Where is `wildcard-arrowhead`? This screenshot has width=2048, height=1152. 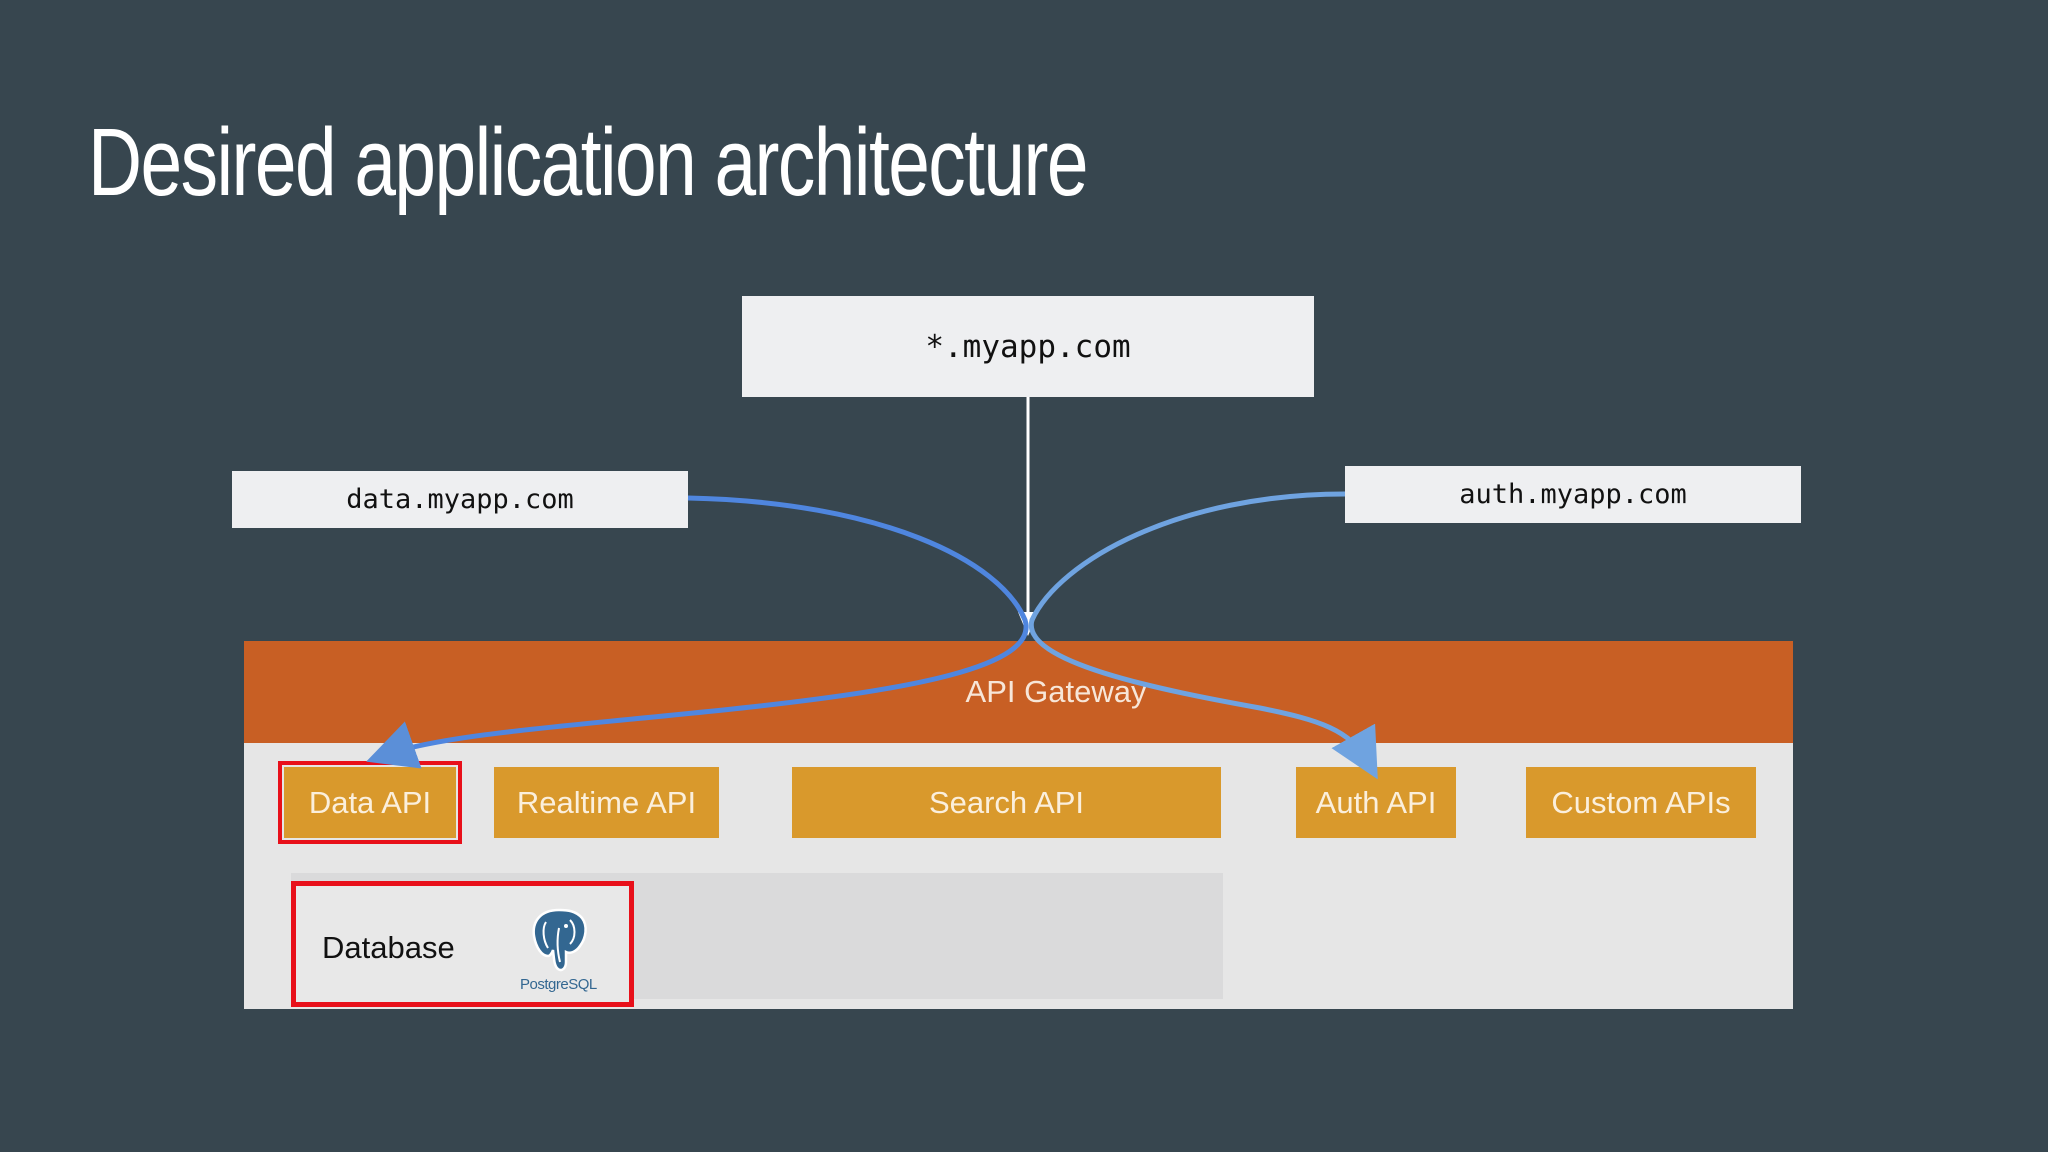 wildcard-arrowhead is located at coordinates (1028, 624).